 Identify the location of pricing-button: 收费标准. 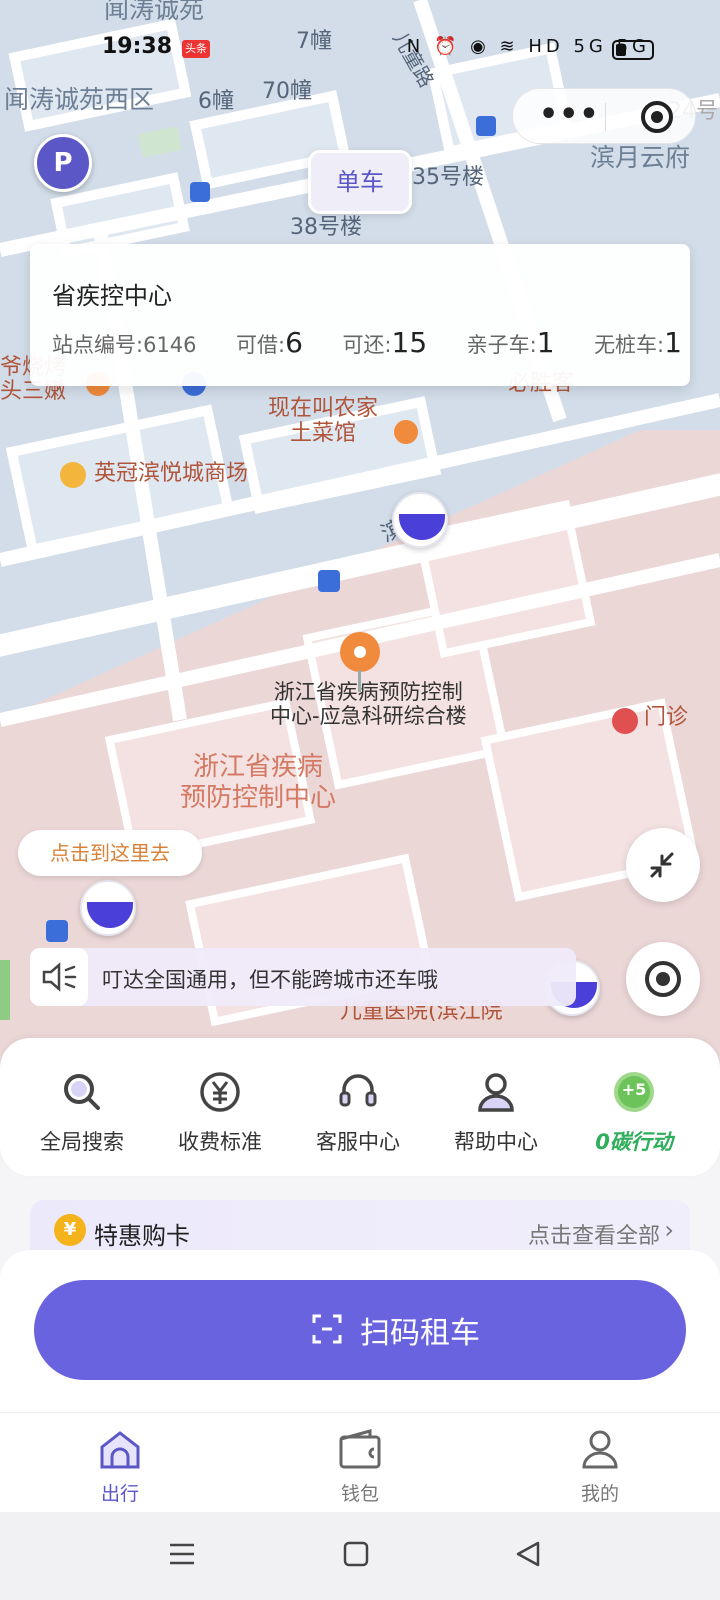
(220, 1112).